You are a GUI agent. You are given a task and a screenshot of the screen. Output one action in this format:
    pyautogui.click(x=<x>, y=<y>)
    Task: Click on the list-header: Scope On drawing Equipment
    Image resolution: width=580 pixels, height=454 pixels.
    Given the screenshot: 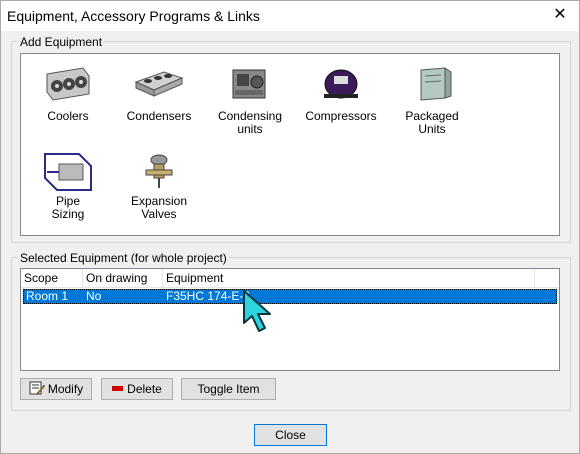 What is the action you would take?
    pyautogui.click(x=290, y=278)
    